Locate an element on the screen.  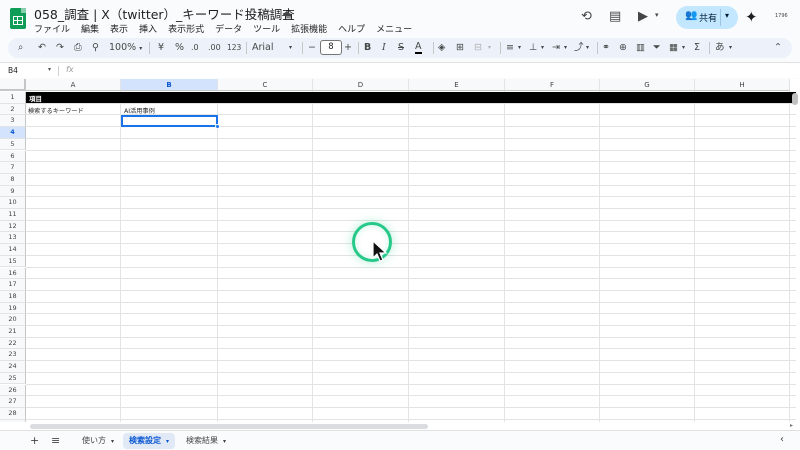
row-header-20: 20 is located at coordinates (13, 320).